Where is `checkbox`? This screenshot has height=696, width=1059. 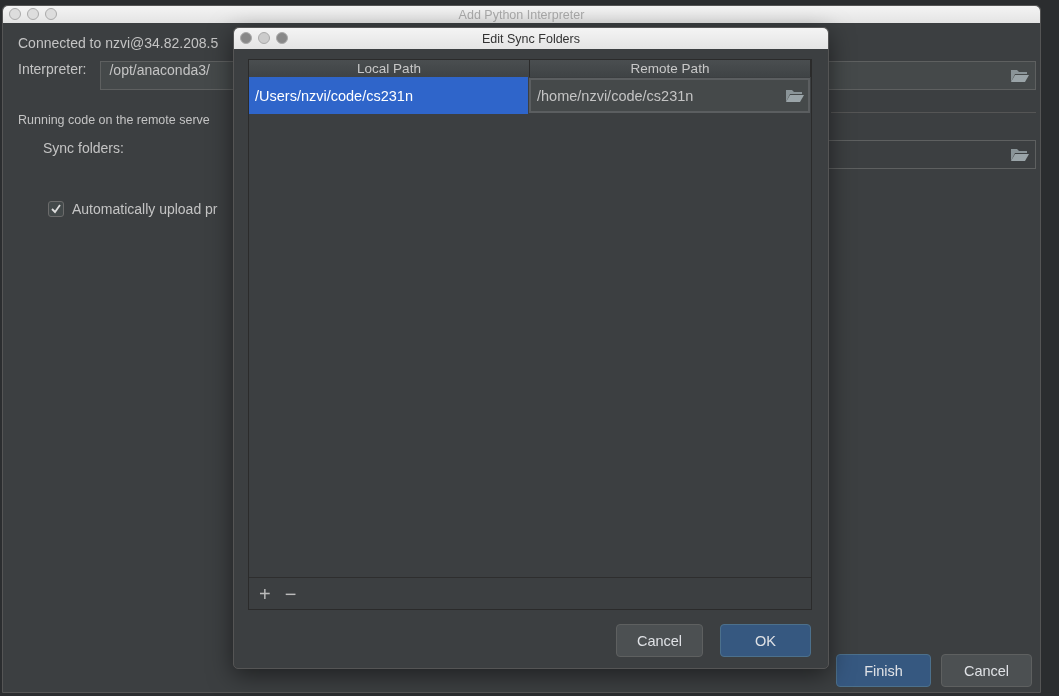
checkbox is located at coordinates (56, 209).